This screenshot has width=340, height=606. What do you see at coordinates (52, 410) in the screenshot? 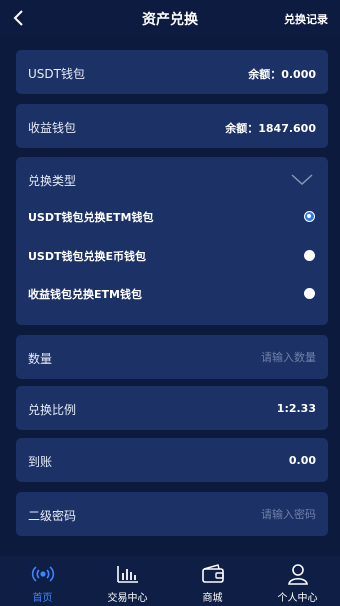
I see `exchange-ratio-label: 兑换比例` at bounding box center [52, 410].